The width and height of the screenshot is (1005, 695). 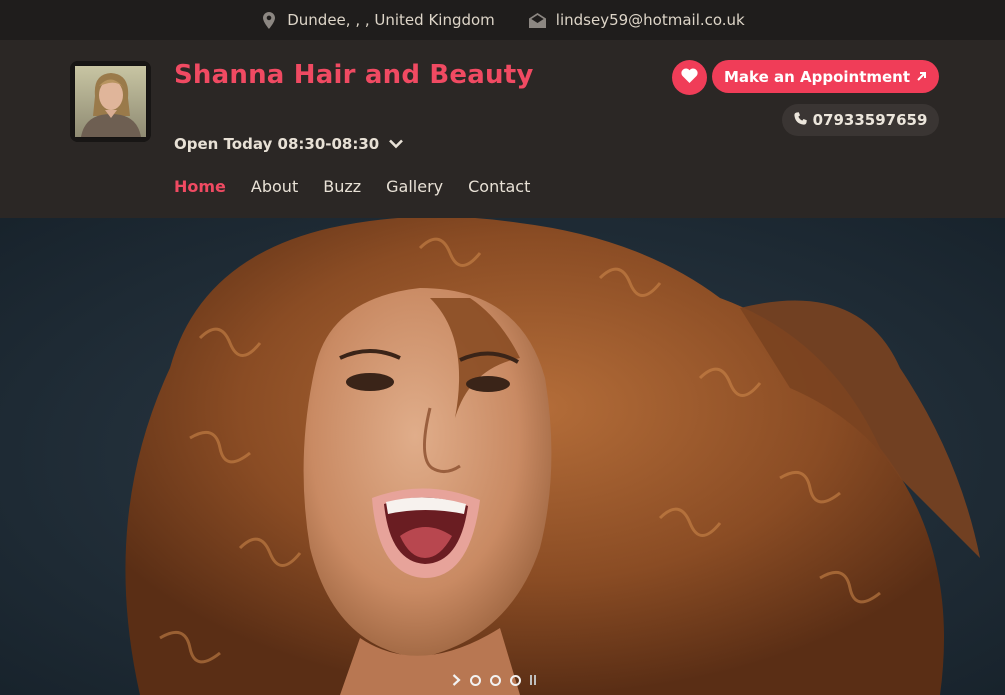 What do you see at coordinates (800, 120) in the screenshot?
I see `phone-icon` at bounding box center [800, 120].